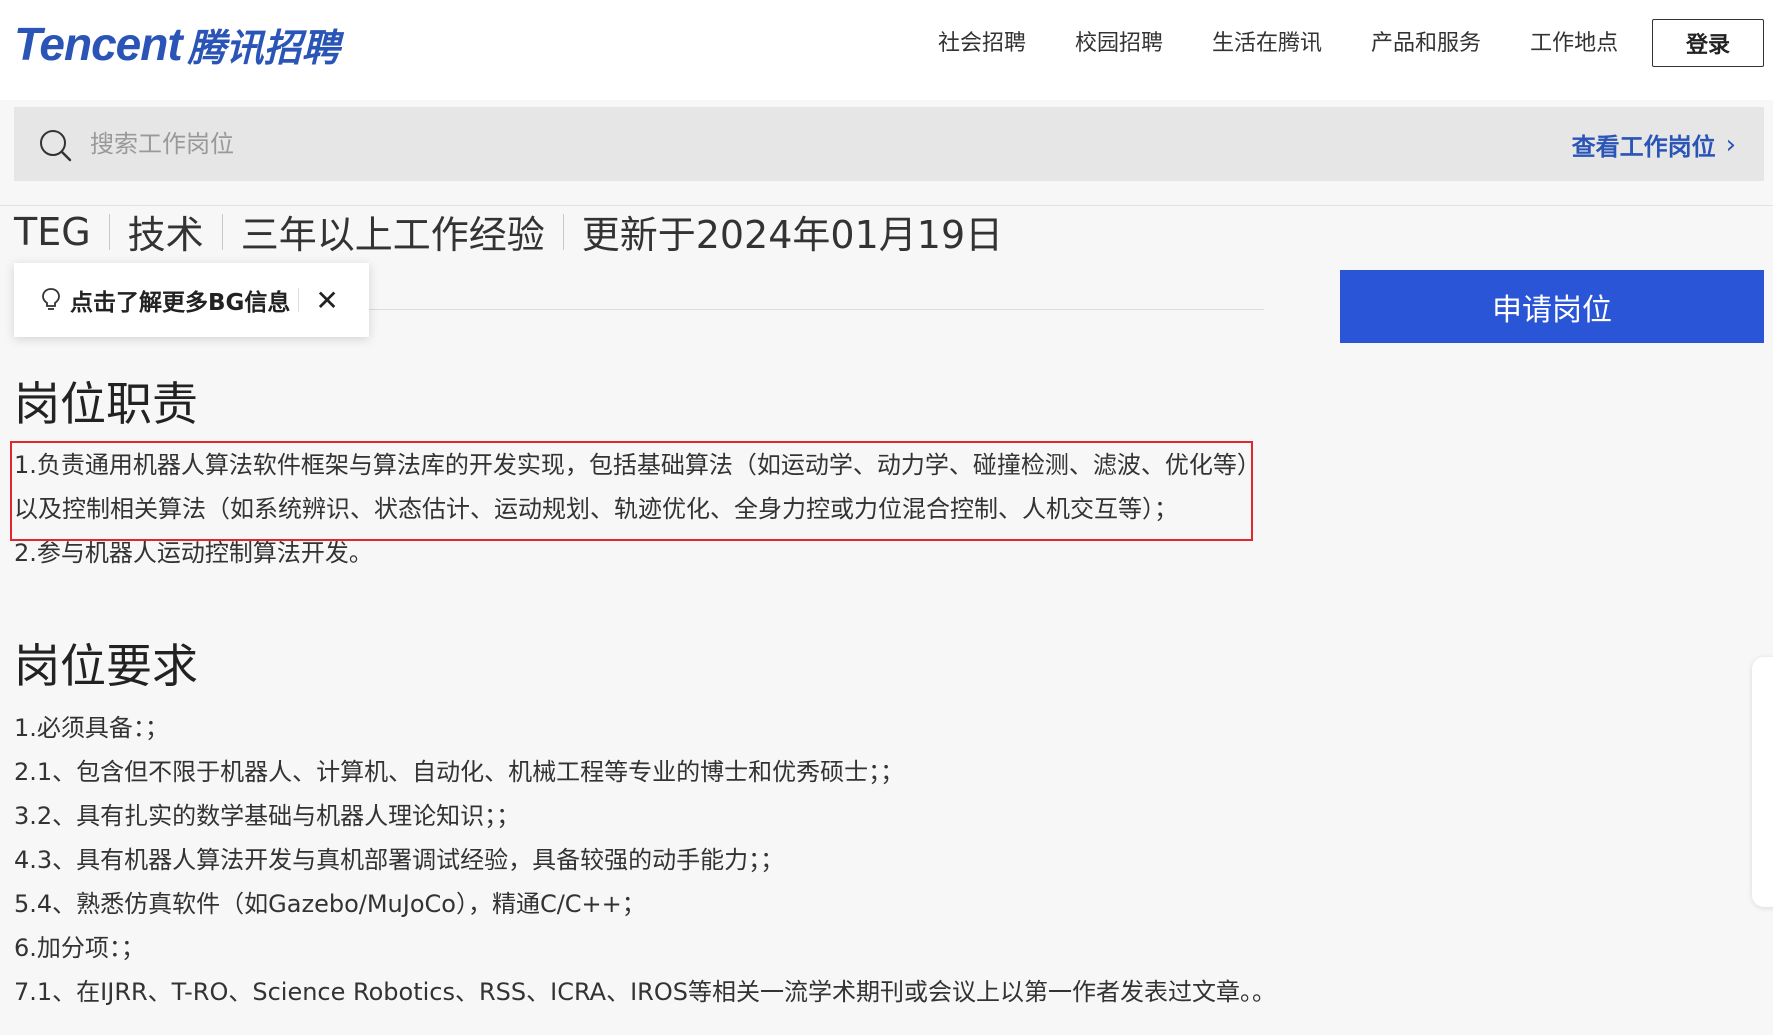 This screenshot has height=1035, width=1773. I want to click on bg-info-tooltip: 点击了解更多BG信息 ✕, so click(191, 300).